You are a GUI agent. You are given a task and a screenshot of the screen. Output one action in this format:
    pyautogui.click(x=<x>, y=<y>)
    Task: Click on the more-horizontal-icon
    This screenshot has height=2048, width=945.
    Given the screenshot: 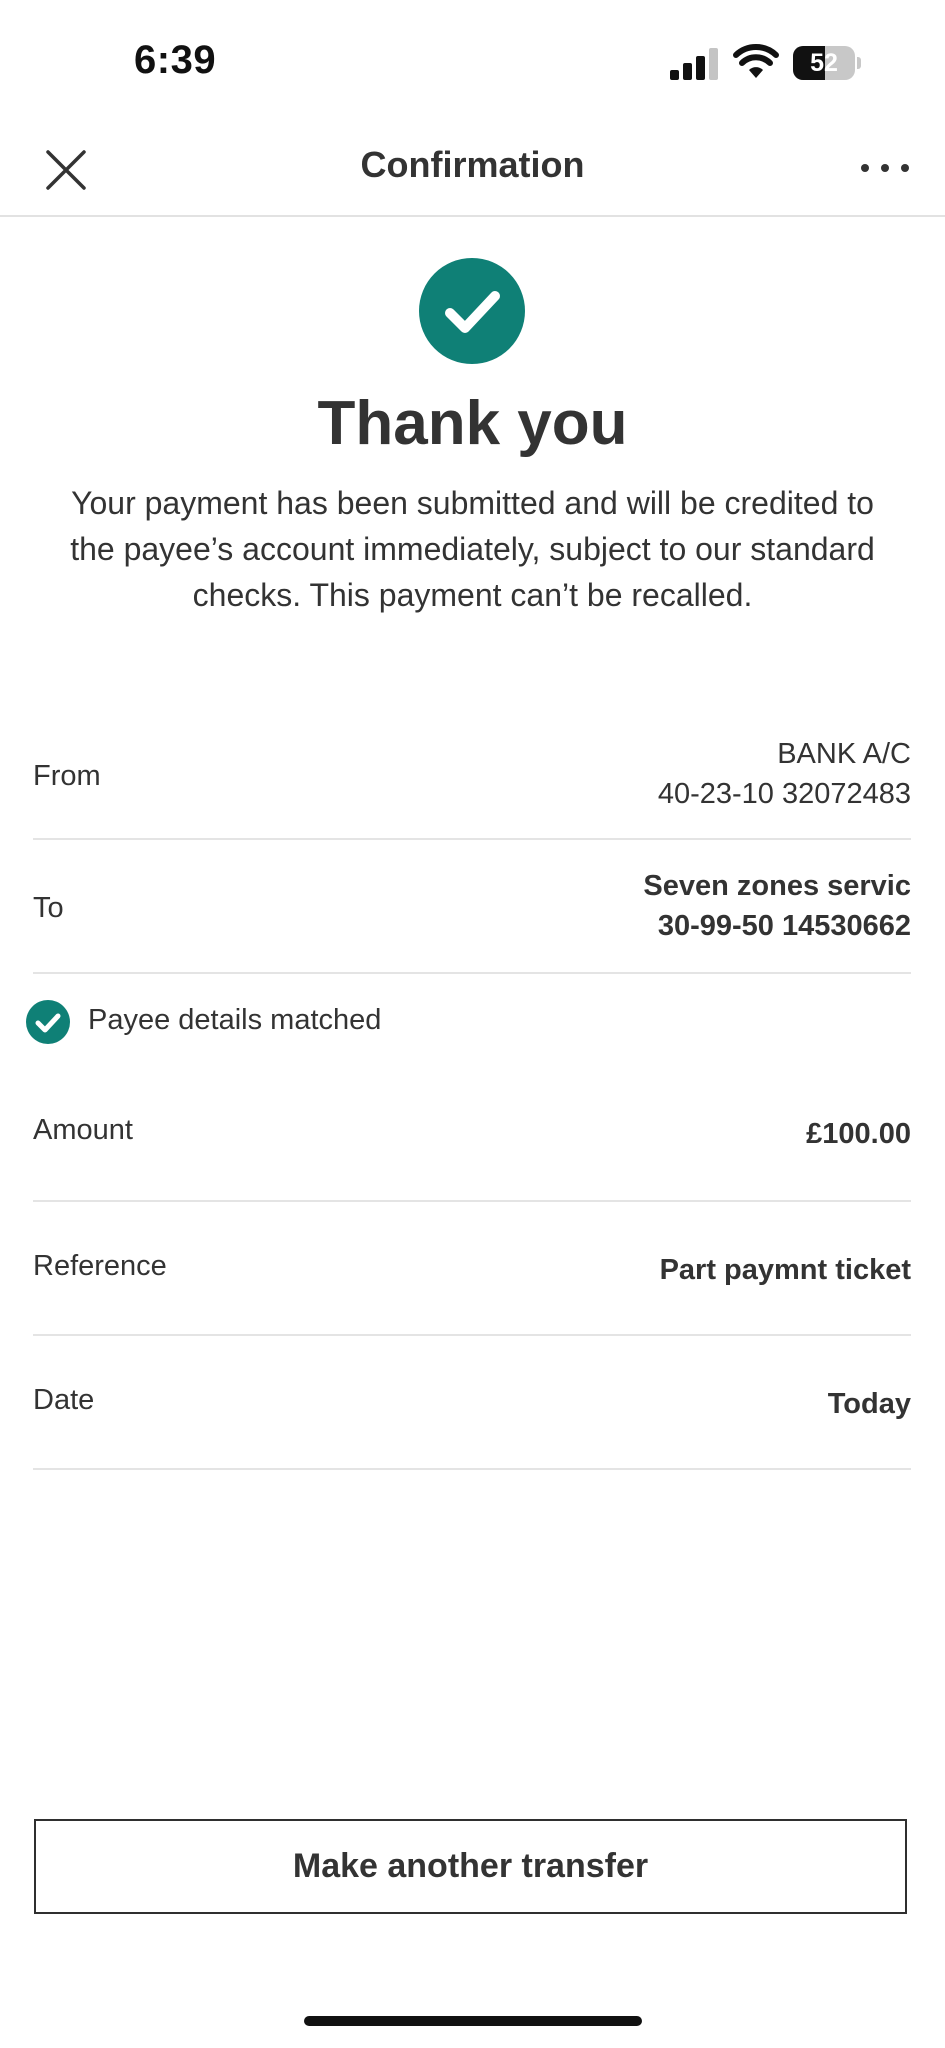 What is the action you would take?
    pyautogui.click(x=885, y=168)
    